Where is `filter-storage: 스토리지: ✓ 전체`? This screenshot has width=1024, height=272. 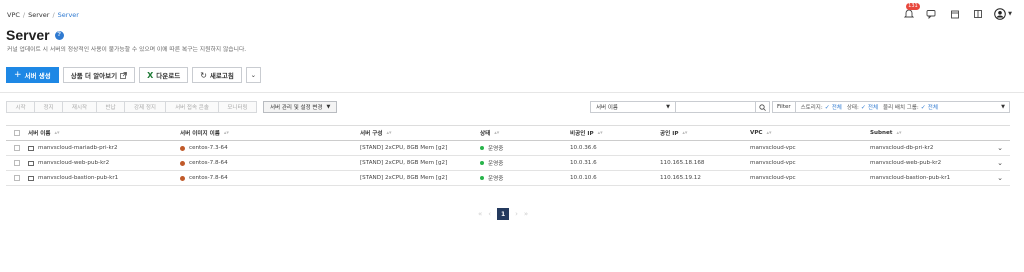 filter-storage: 스토리지: ✓ 전체 is located at coordinates (819, 107).